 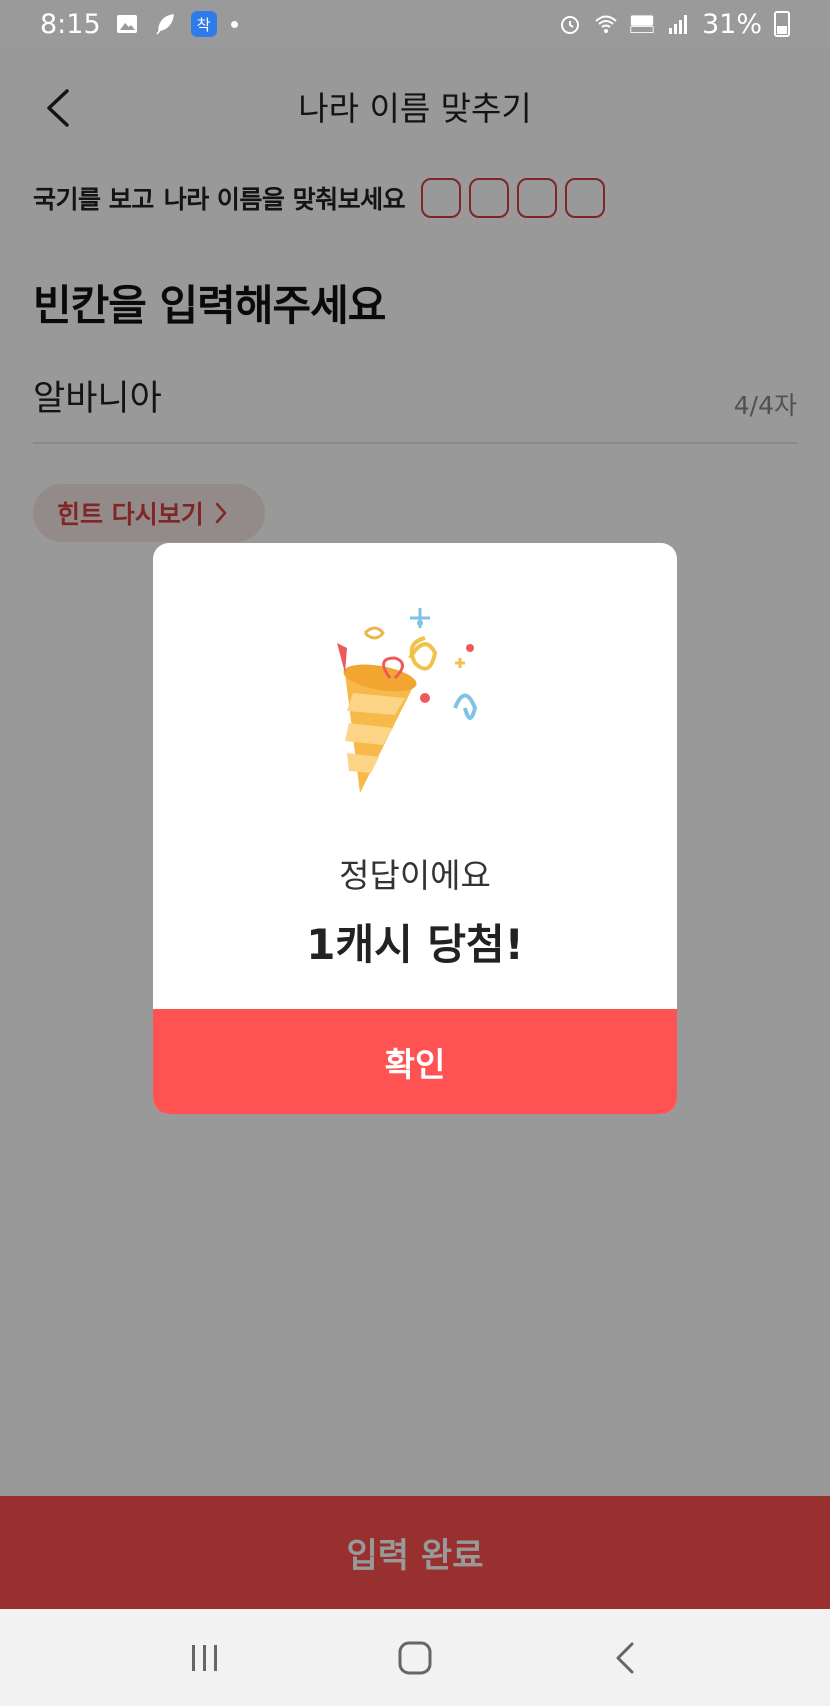 I want to click on recent-apps-button, so click(x=205, y=1658).